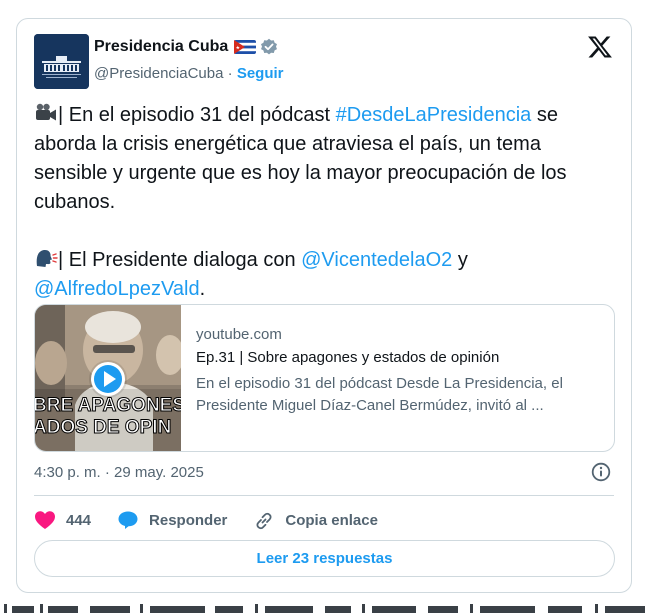 Image resolution: width=652 pixels, height=613 pixels. I want to click on mention-link-2: @AlfredoLpezVald, so click(117, 289).